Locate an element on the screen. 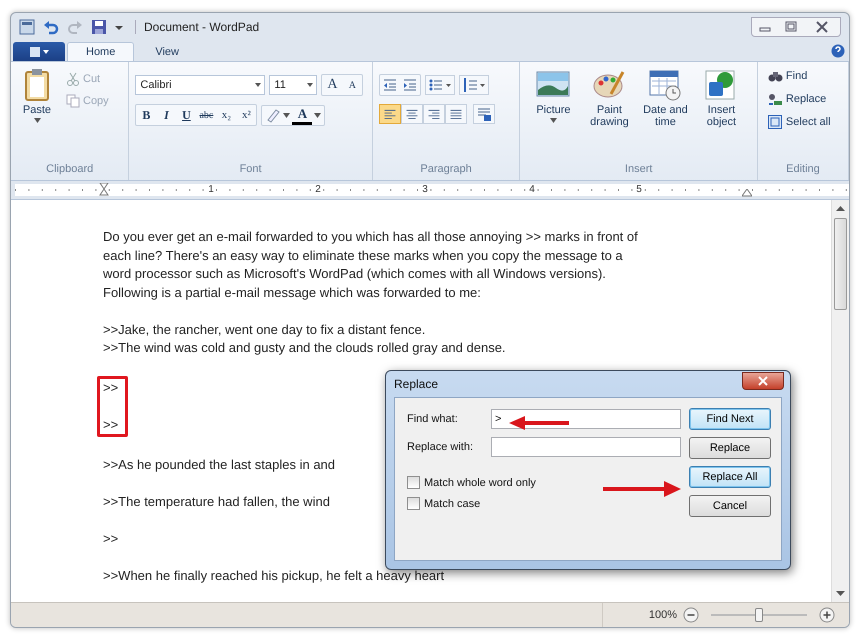  document-line: >>As he pounded the last staples in and is located at coordinates (219, 465).